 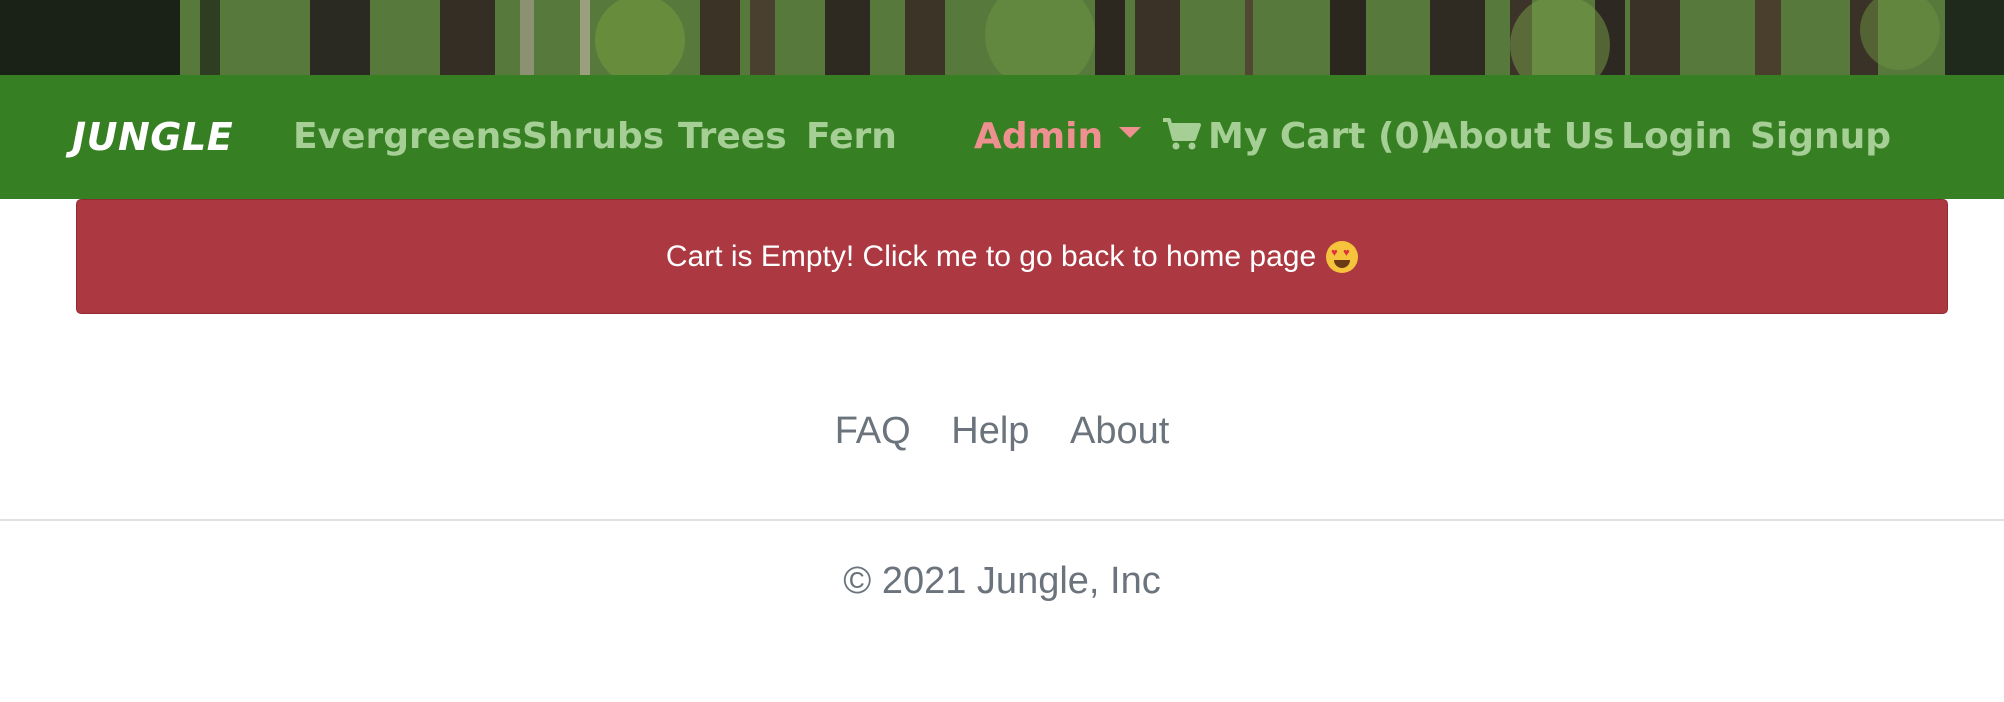 What do you see at coordinates (873, 431) in the screenshot?
I see `footer-link-faq: FAQ` at bounding box center [873, 431].